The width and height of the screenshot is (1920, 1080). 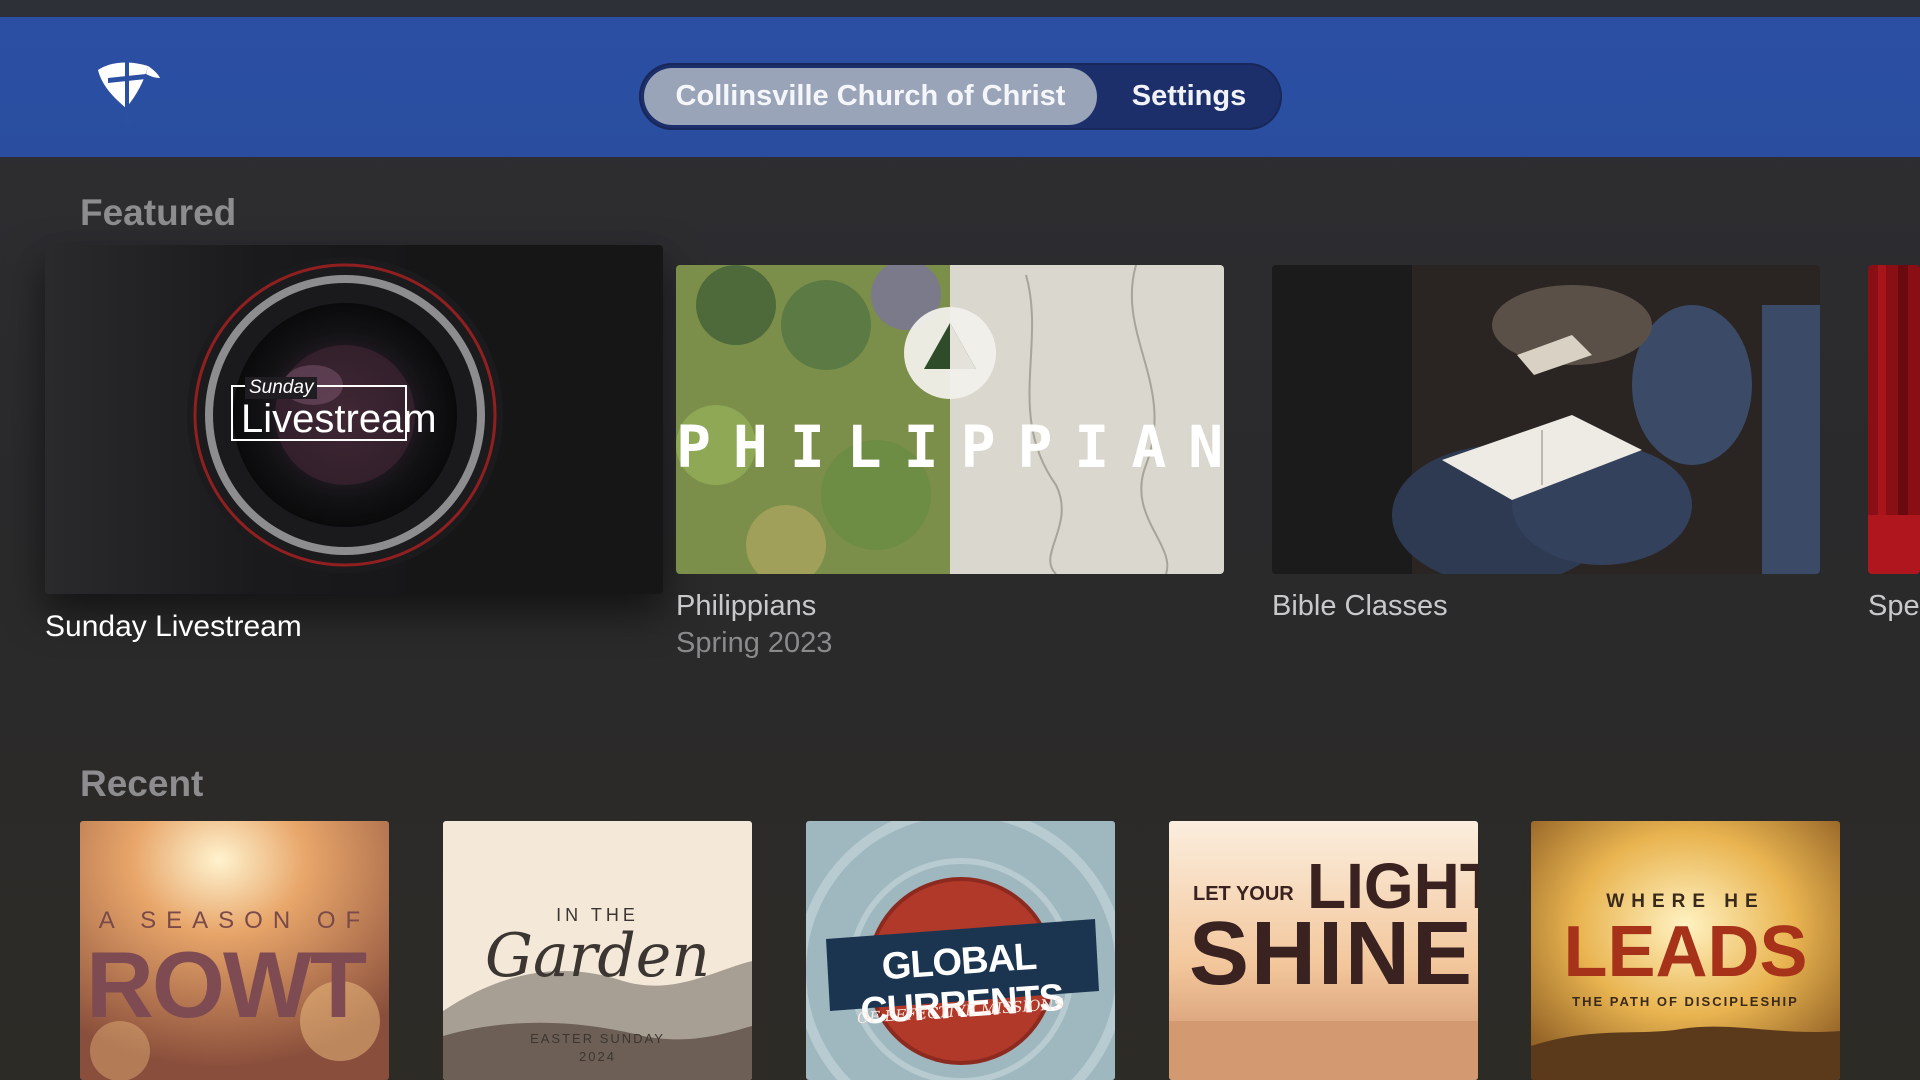 I want to click on livestream-art-large-text: Livestream, so click(x=339, y=419).